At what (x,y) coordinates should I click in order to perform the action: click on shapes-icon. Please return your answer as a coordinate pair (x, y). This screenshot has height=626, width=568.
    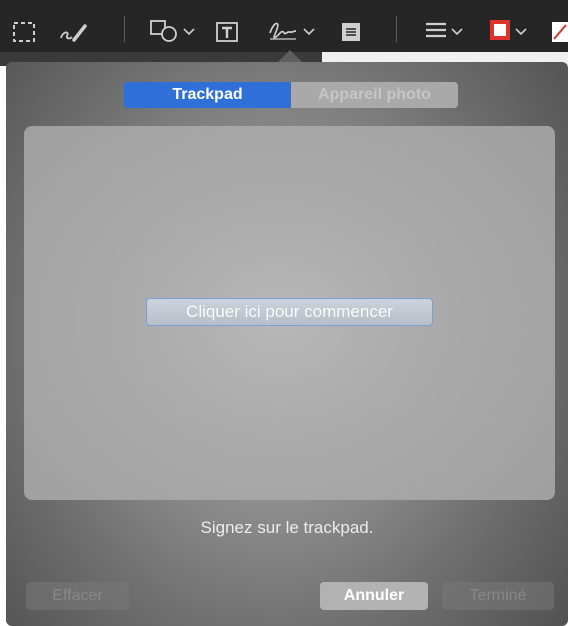
    Looking at the image, I should click on (164, 32).